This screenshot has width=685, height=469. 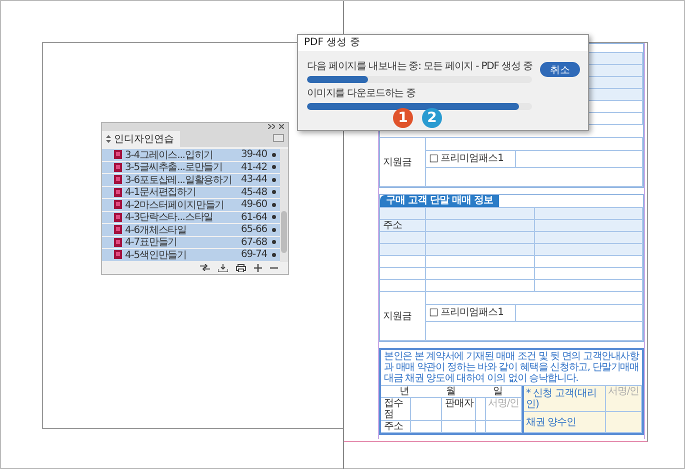 I want to click on document-name: 3-4그레이스...입히기, so click(x=169, y=155).